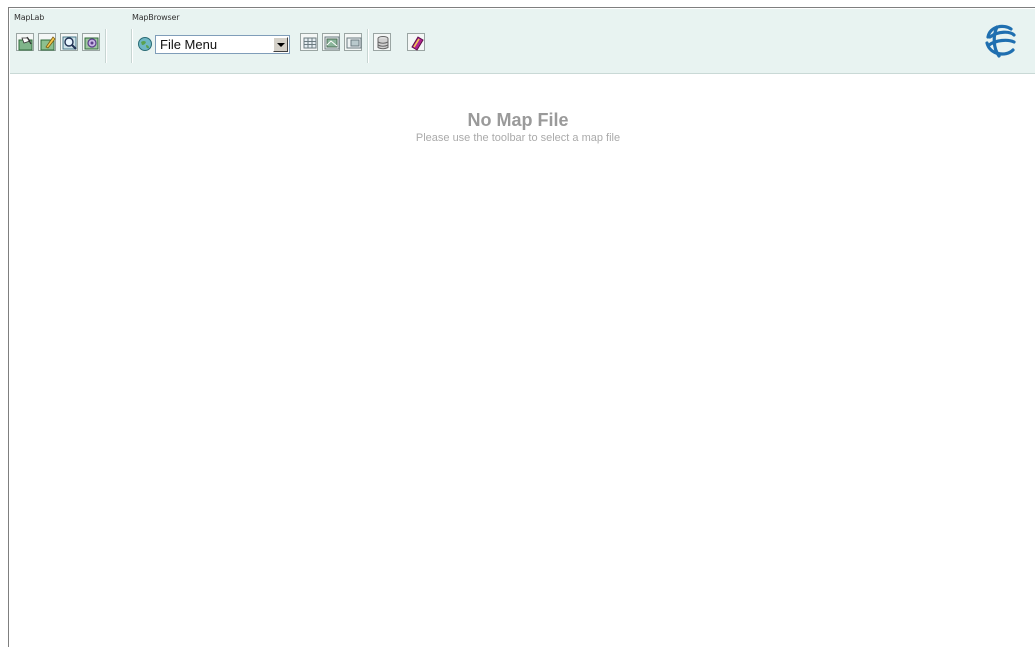  Describe the element at coordinates (189, 44) in the screenshot. I see `file-menu-value: File Menu` at that location.